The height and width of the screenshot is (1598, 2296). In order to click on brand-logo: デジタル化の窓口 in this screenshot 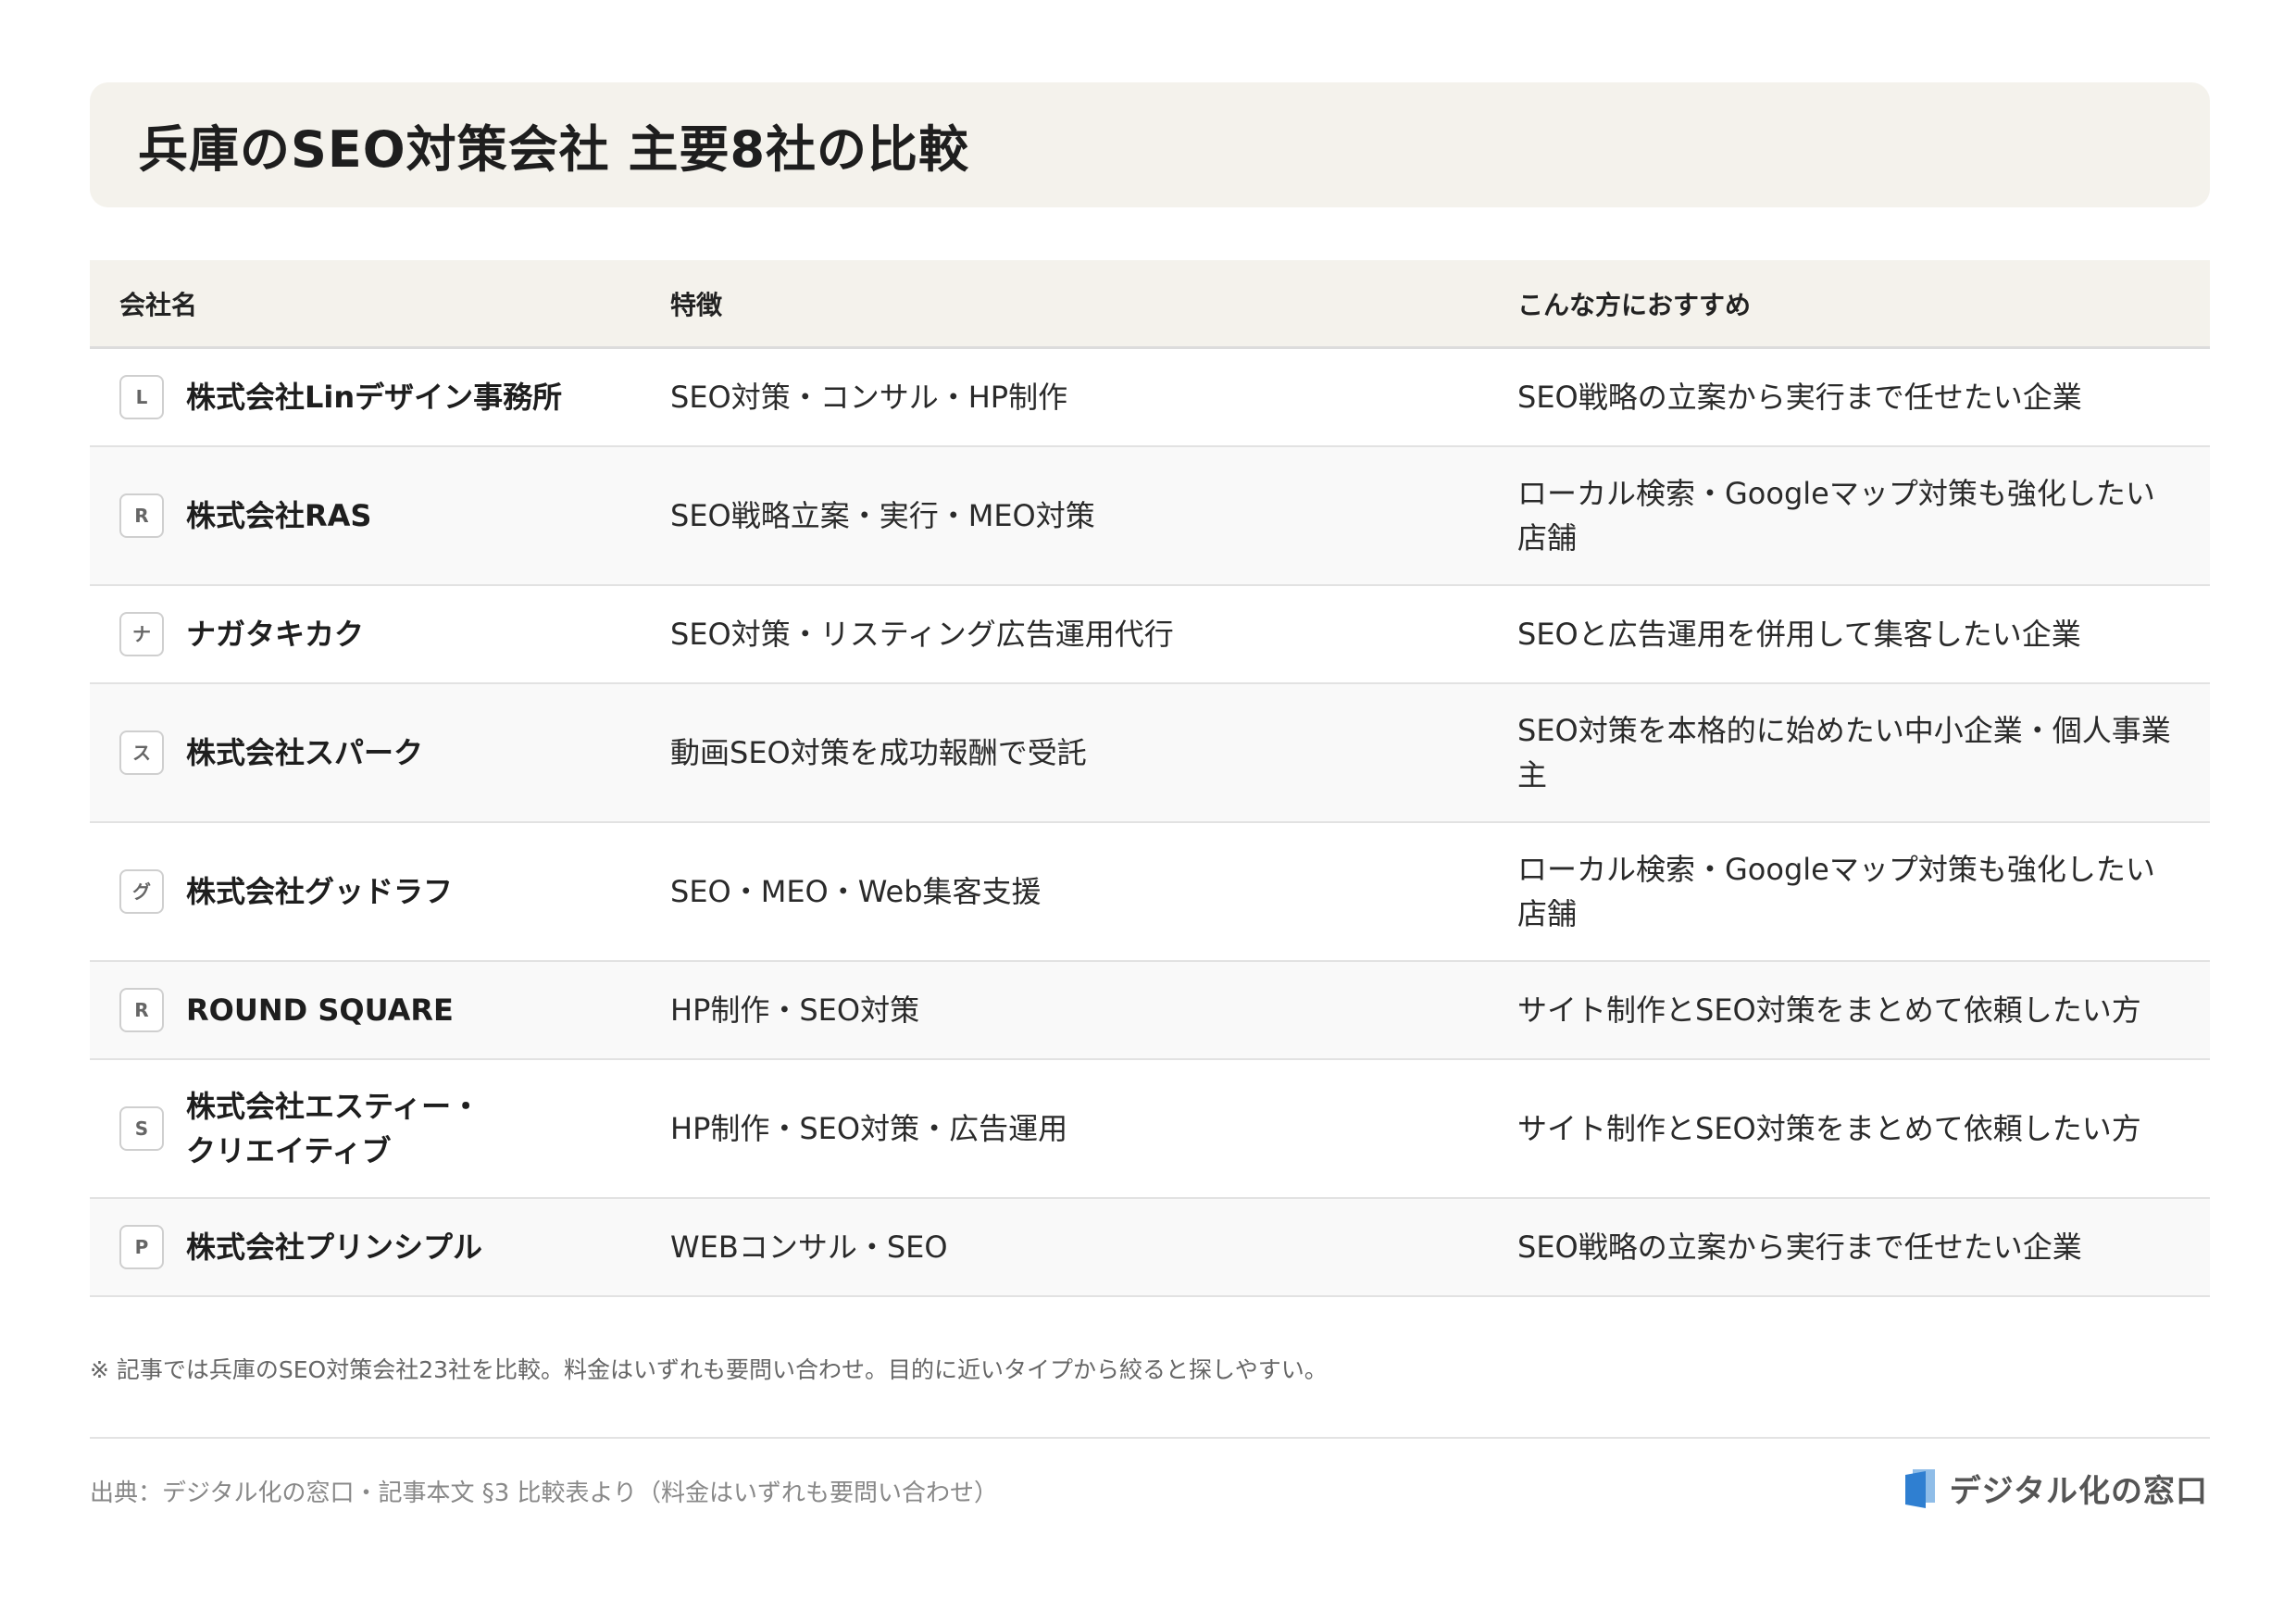, I will do `click(2055, 1488)`.